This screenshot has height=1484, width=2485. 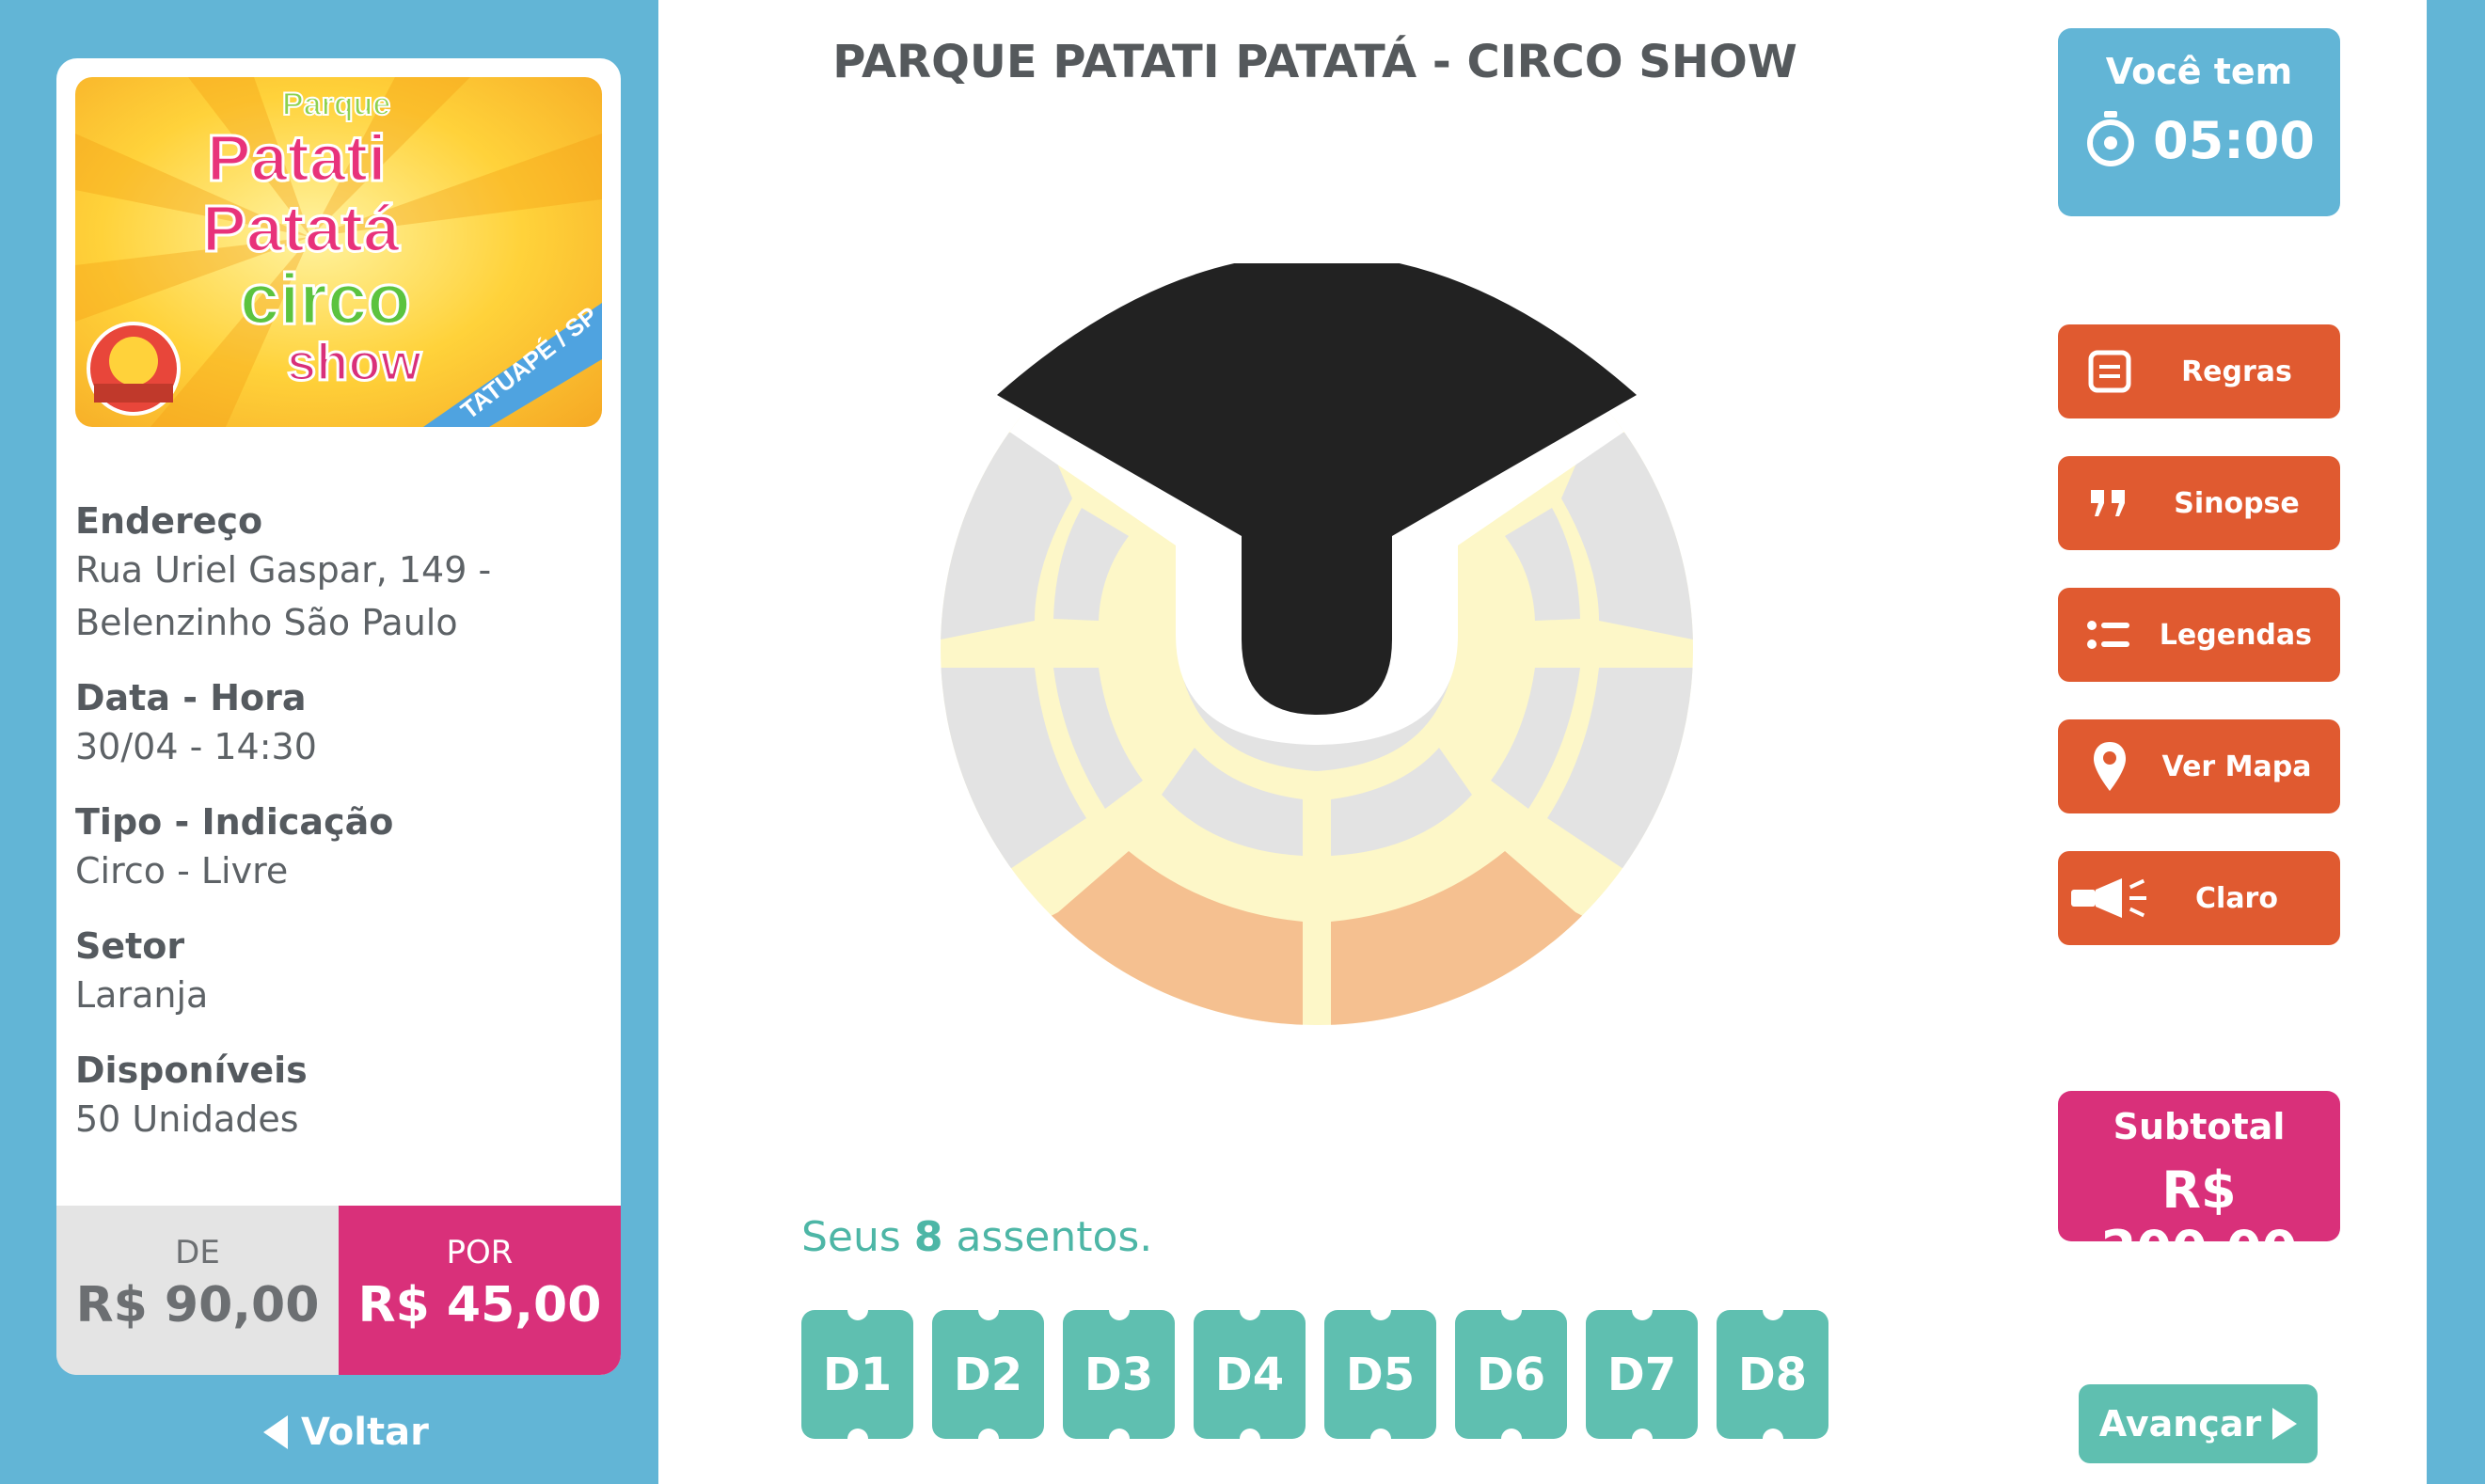 What do you see at coordinates (197, 1252) in the screenshot?
I see `original-price-label: DE` at bounding box center [197, 1252].